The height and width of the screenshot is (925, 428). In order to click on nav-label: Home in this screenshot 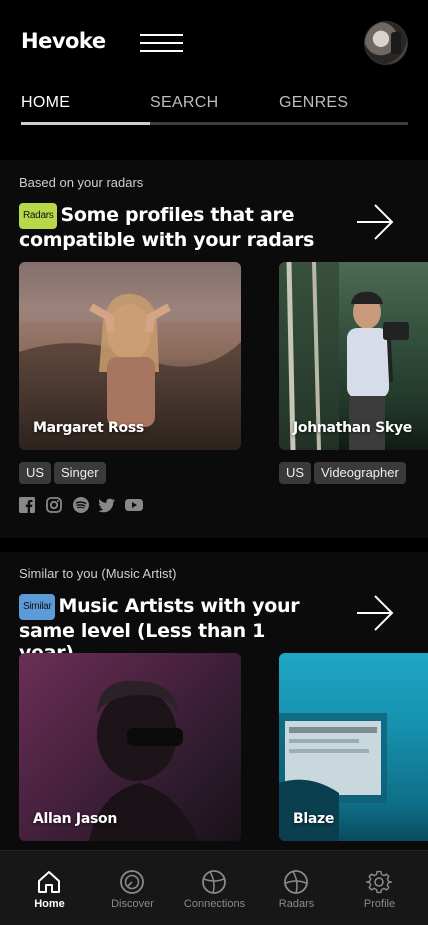, I will do `click(49, 904)`.